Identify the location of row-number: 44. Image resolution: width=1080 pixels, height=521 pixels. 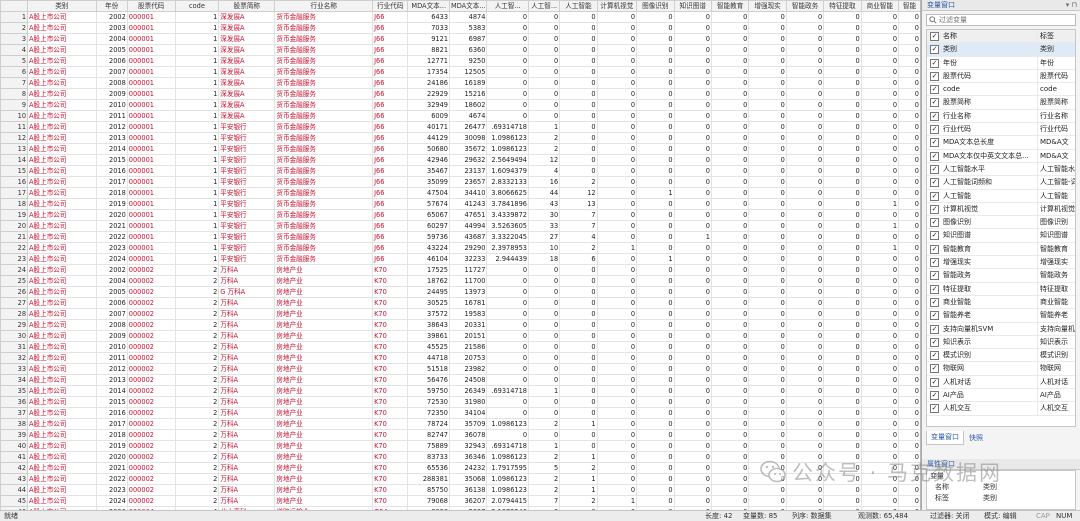
(14, 490).